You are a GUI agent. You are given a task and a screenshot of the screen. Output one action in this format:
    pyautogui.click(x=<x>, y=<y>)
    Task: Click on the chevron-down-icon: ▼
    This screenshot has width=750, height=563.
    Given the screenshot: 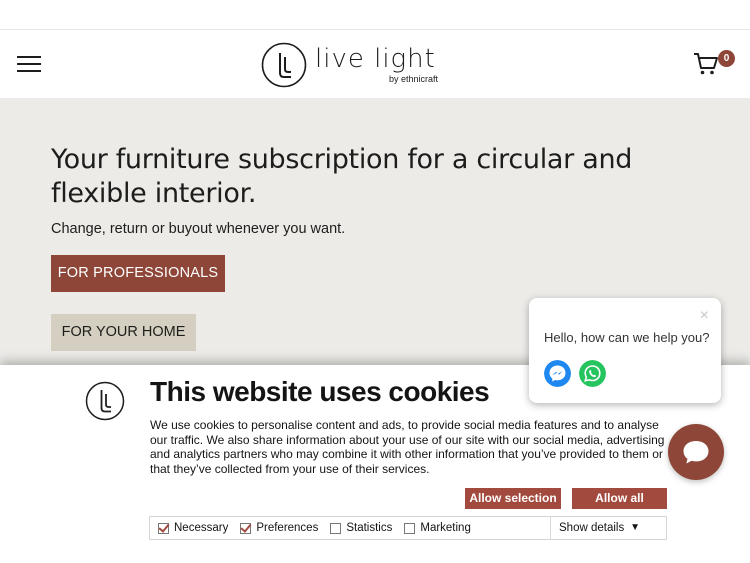 What is the action you would take?
    pyautogui.click(x=635, y=527)
    